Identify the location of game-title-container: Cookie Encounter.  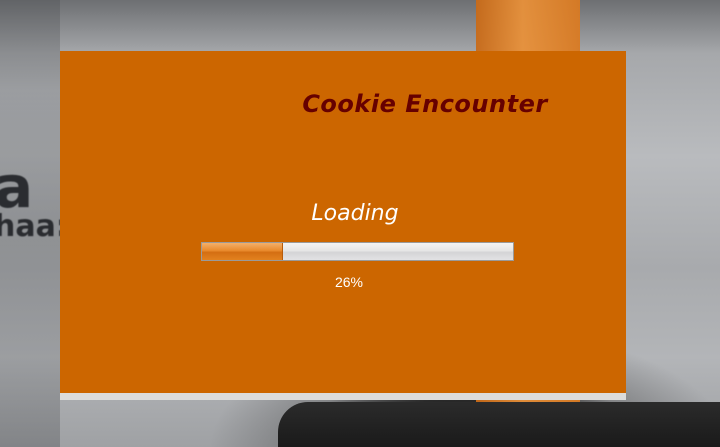
(360, 104).